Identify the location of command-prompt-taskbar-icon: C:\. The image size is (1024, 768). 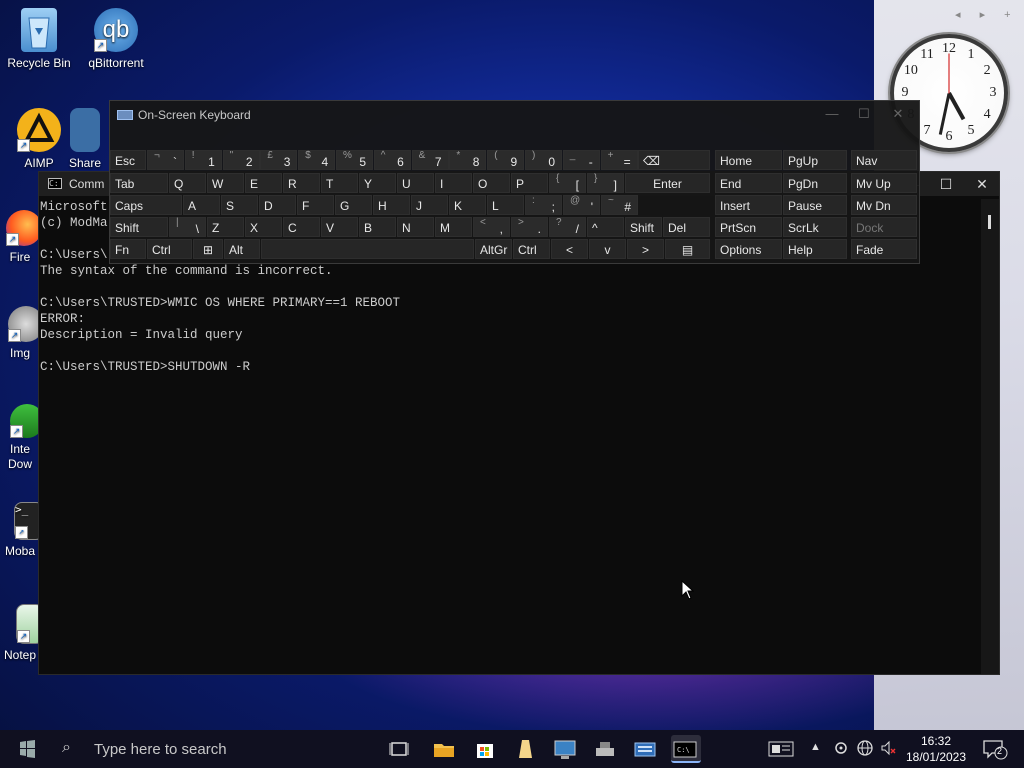
(686, 749).